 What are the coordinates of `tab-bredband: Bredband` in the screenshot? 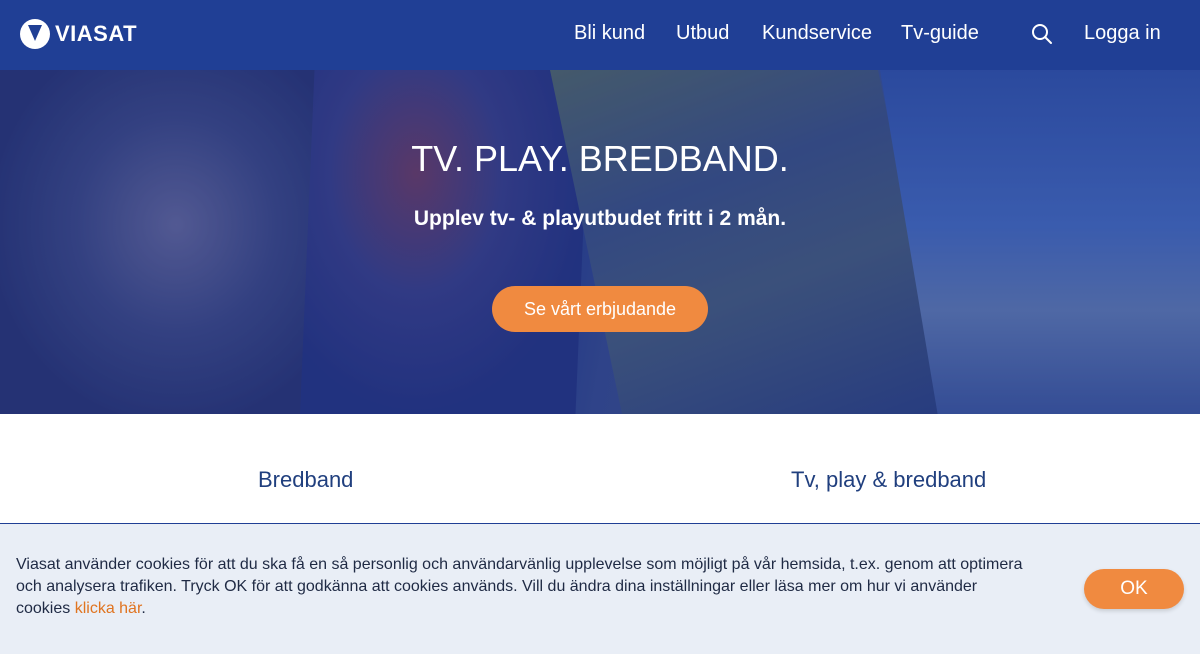 It's located at (305, 480).